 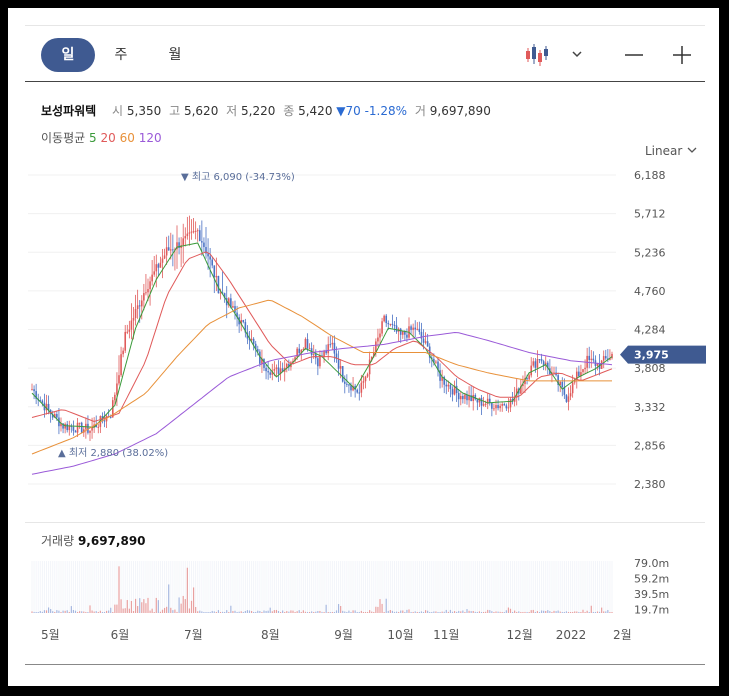 I want to click on x-tick-label: 10월, so click(x=400, y=635).